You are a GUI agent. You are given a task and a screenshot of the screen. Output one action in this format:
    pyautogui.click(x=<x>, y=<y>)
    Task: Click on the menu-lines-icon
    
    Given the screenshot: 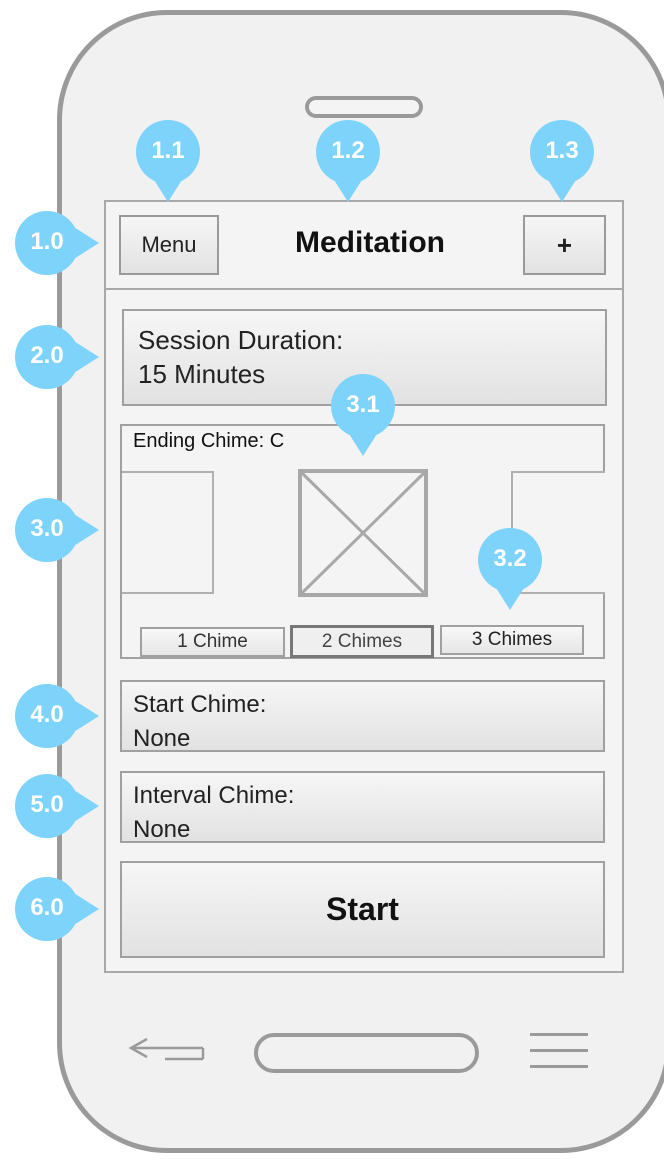 What is the action you would take?
    pyautogui.click(x=559, y=1053)
    